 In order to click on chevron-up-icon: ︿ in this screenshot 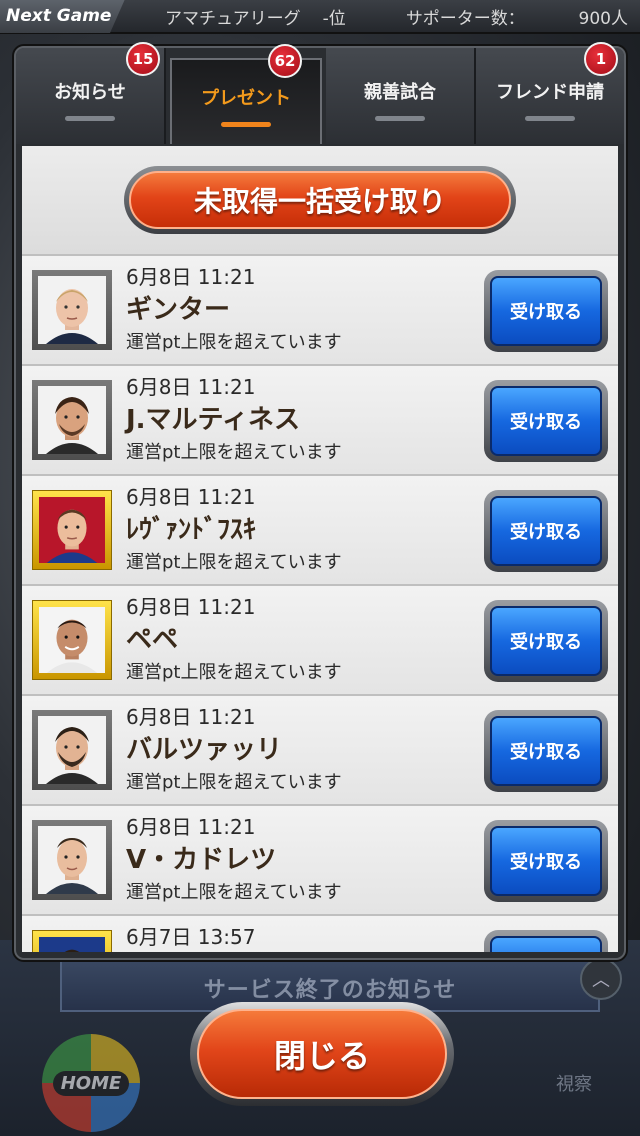, I will do `click(601, 979)`.